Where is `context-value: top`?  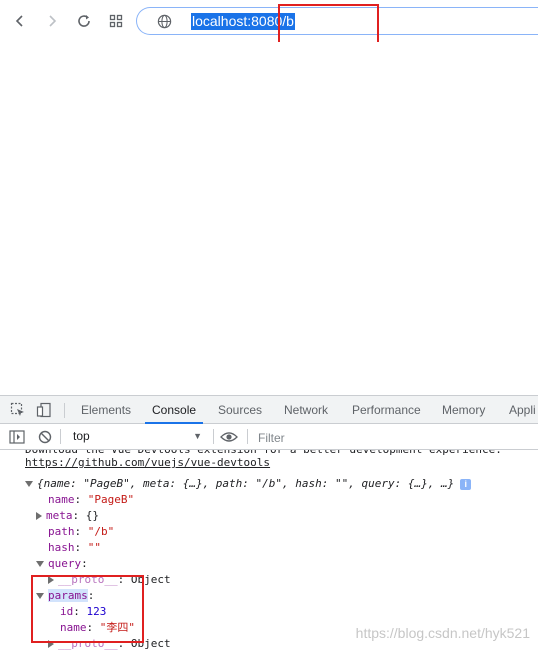 context-value: top is located at coordinates (81, 436).